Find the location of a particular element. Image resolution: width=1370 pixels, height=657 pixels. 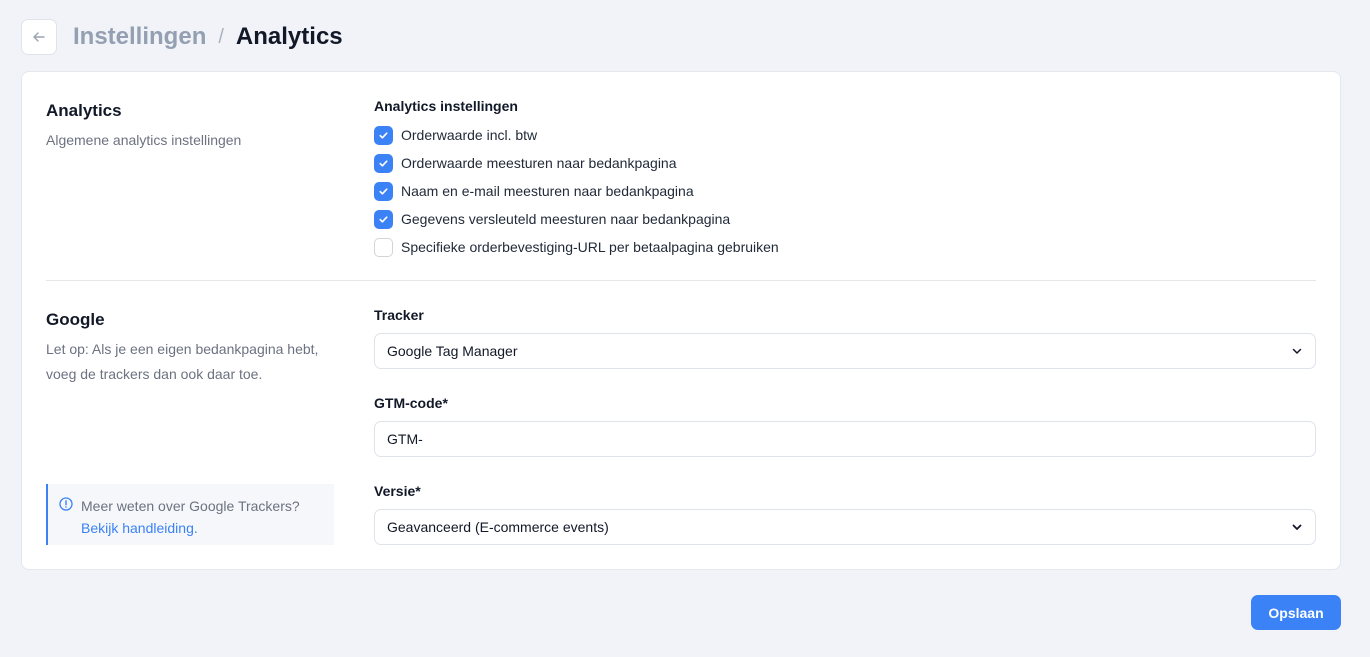

version-select-value: Geavanceerd (E-commerce events) is located at coordinates (498, 527).